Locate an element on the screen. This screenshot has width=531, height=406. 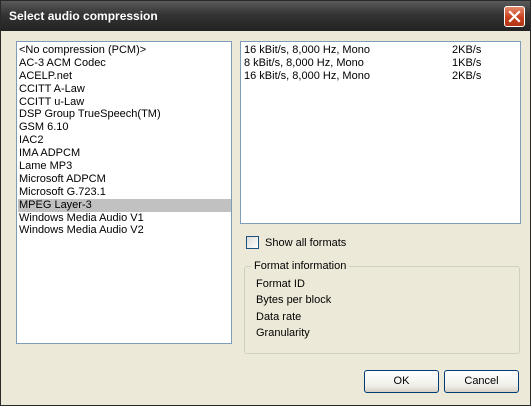
list-item: IMA ADPCM is located at coordinates (124, 153).